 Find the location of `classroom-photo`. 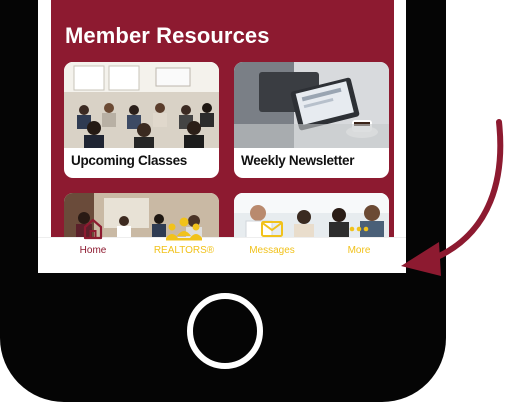

classroom-photo is located at coordinates (141, 105).